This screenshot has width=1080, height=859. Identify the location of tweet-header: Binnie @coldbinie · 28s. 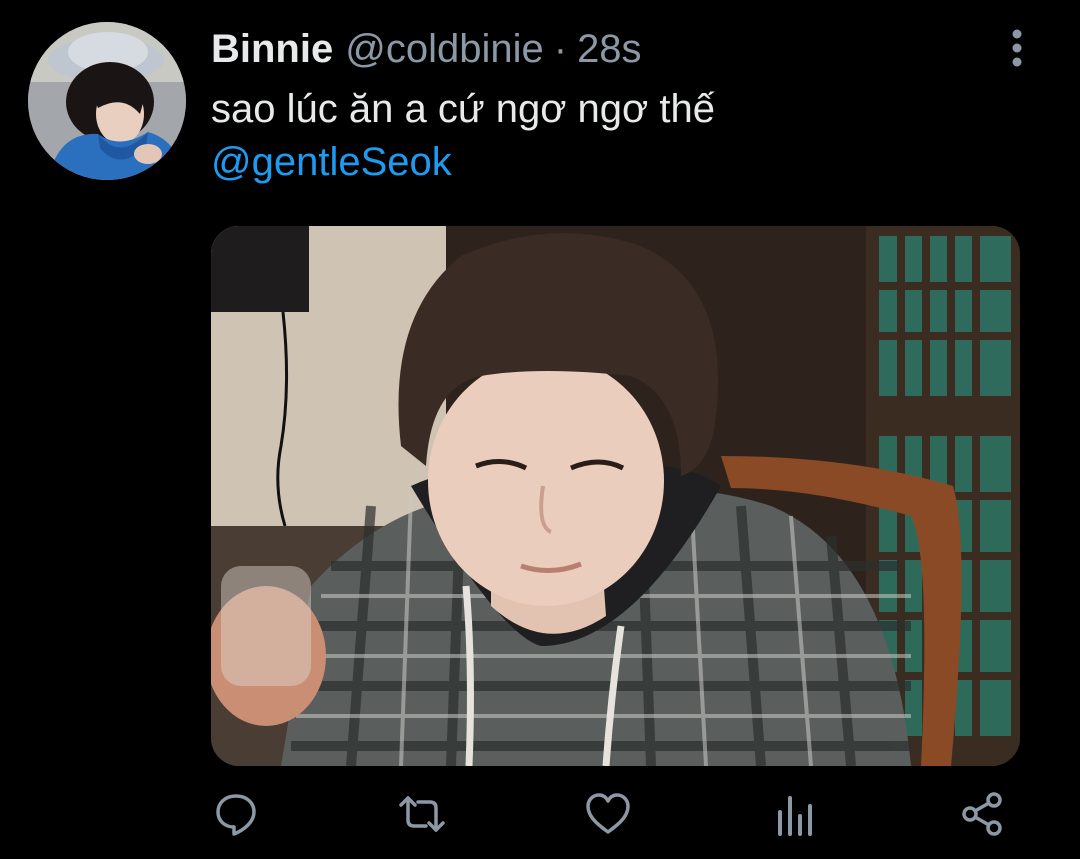
(426, 49).